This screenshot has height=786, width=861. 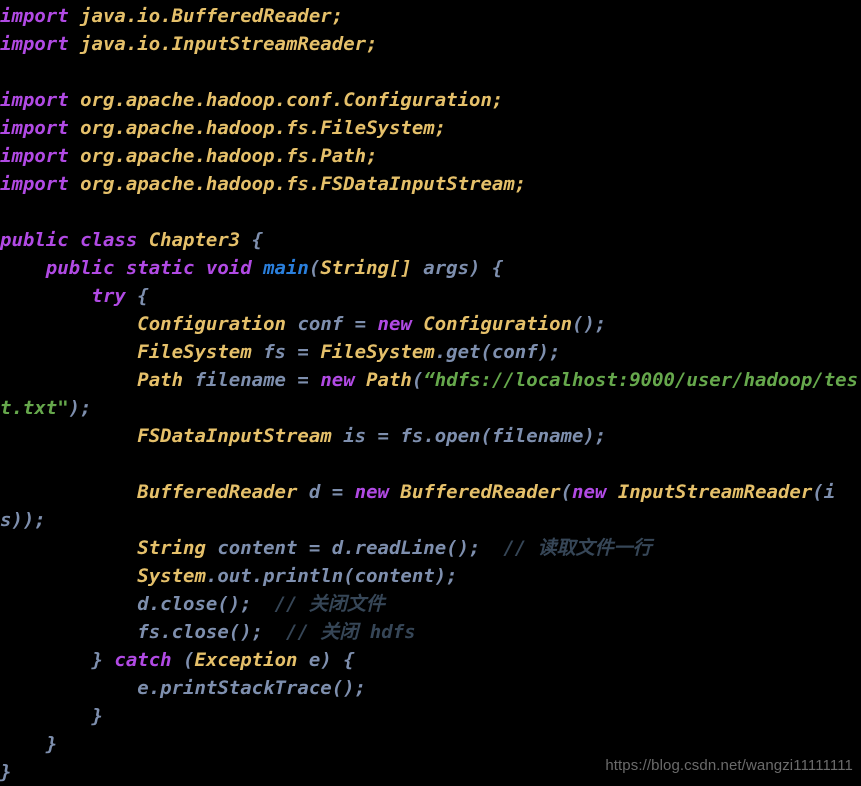 What do you see at coordinates (715, 492) in the screenshot?
I see `code-token: InputStreamReader` at bounding box center [715, 492].